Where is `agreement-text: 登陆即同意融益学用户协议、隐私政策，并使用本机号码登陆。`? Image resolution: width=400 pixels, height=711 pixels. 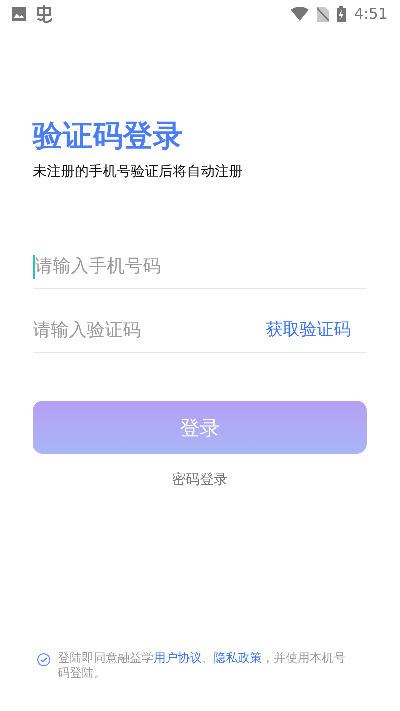 agreement-text: 登陆即同意融益学用户协议、隐私政策，并使用本机号码登陆。 is located at coordinates (202, 666).